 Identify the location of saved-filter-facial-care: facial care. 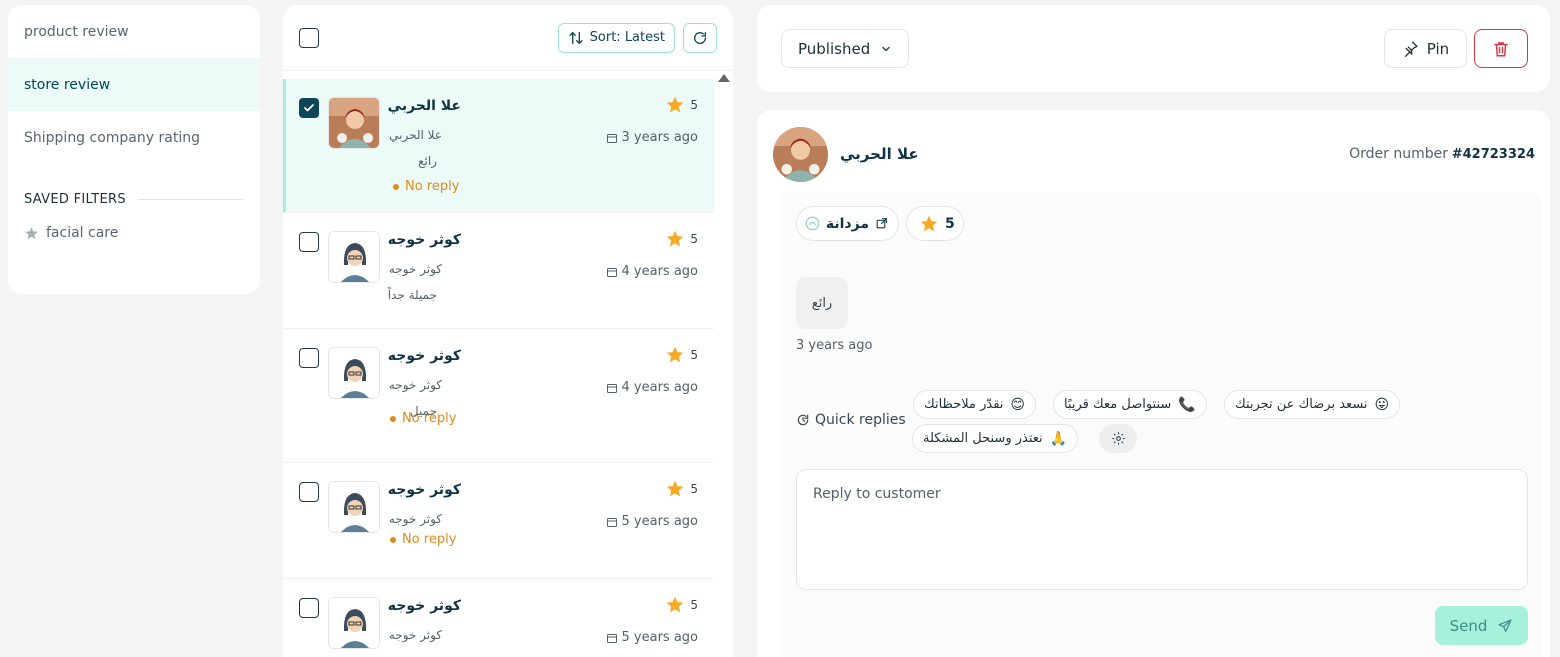
(134, 233).